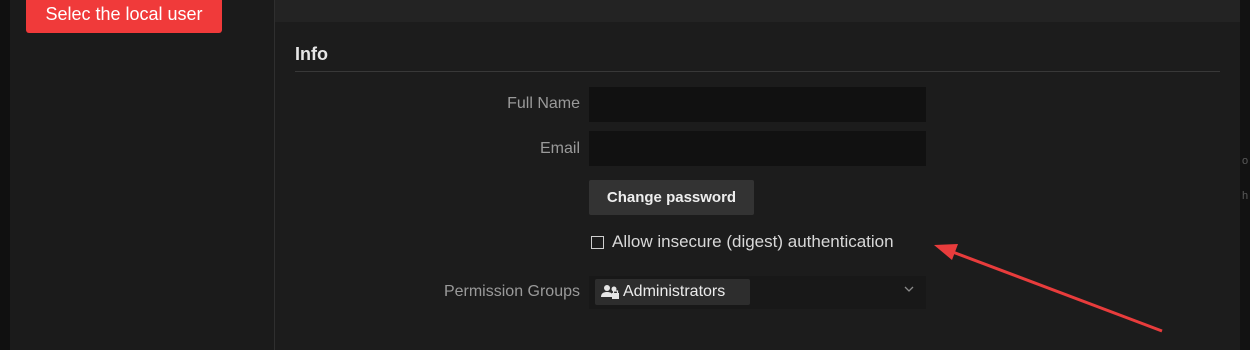 The image size is (1250, 350). What do you see at coordinates (5, 175) in the screenshot?
I see `window-frame-left` at bounding box center [5, 175].